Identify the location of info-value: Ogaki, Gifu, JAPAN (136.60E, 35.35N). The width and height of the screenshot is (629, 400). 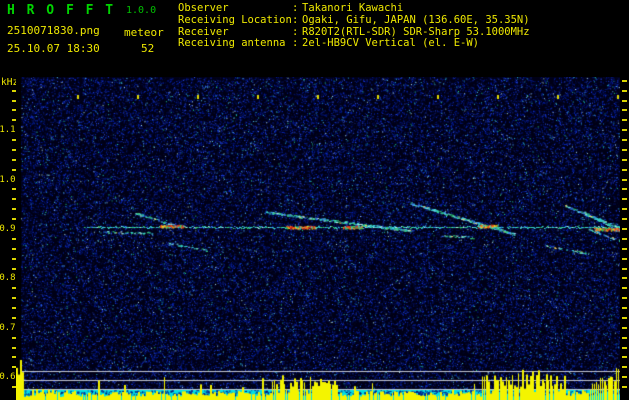
(416, 19).